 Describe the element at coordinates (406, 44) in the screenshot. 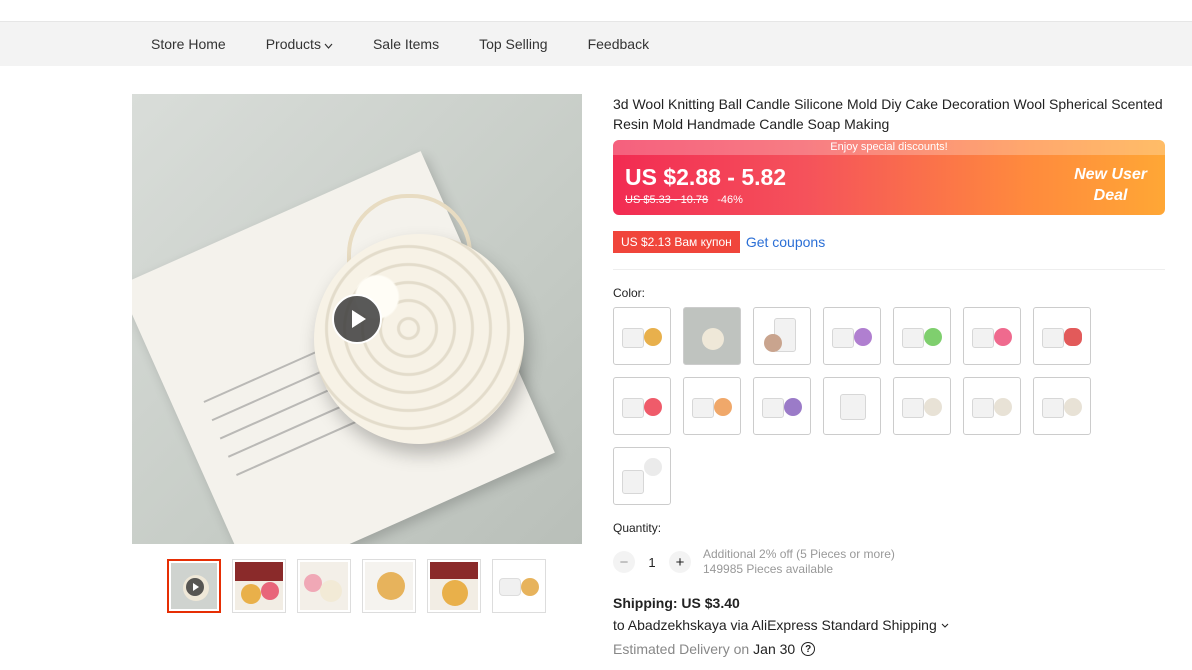

I see `nav-sale-items: Sale Items` at that location.